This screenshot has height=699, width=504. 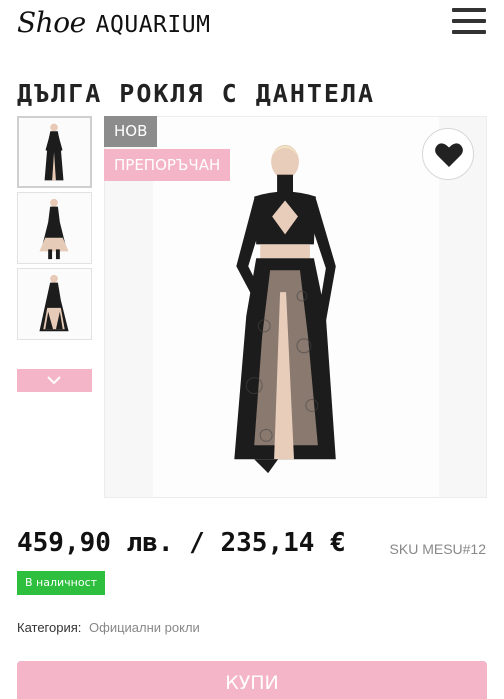 I want to click on thumbnail-3-image, so click(x=54, y=304).